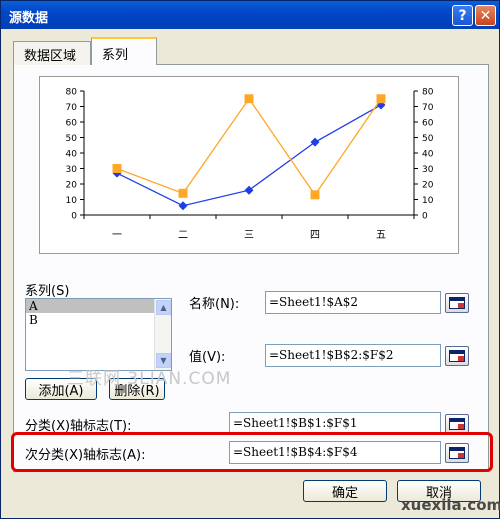 The width and height of the screenshot is (500, 519). I want to click on name-label: 名称(N):, so click(214, 304).